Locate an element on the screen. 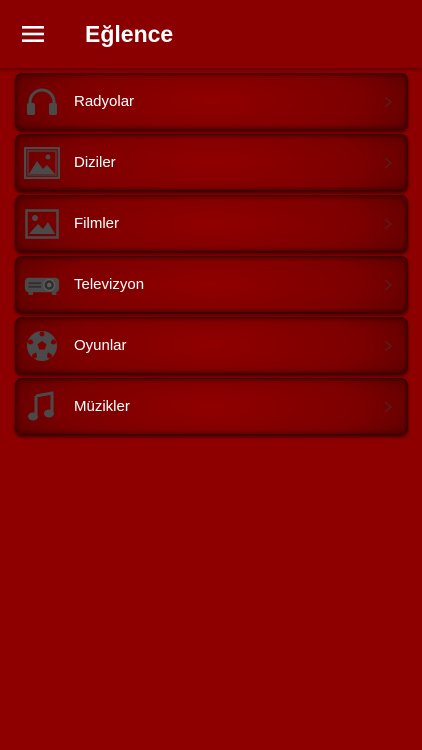 This screenshot has width=422, height=750. picture-icon is located at coordinates (42, 224).